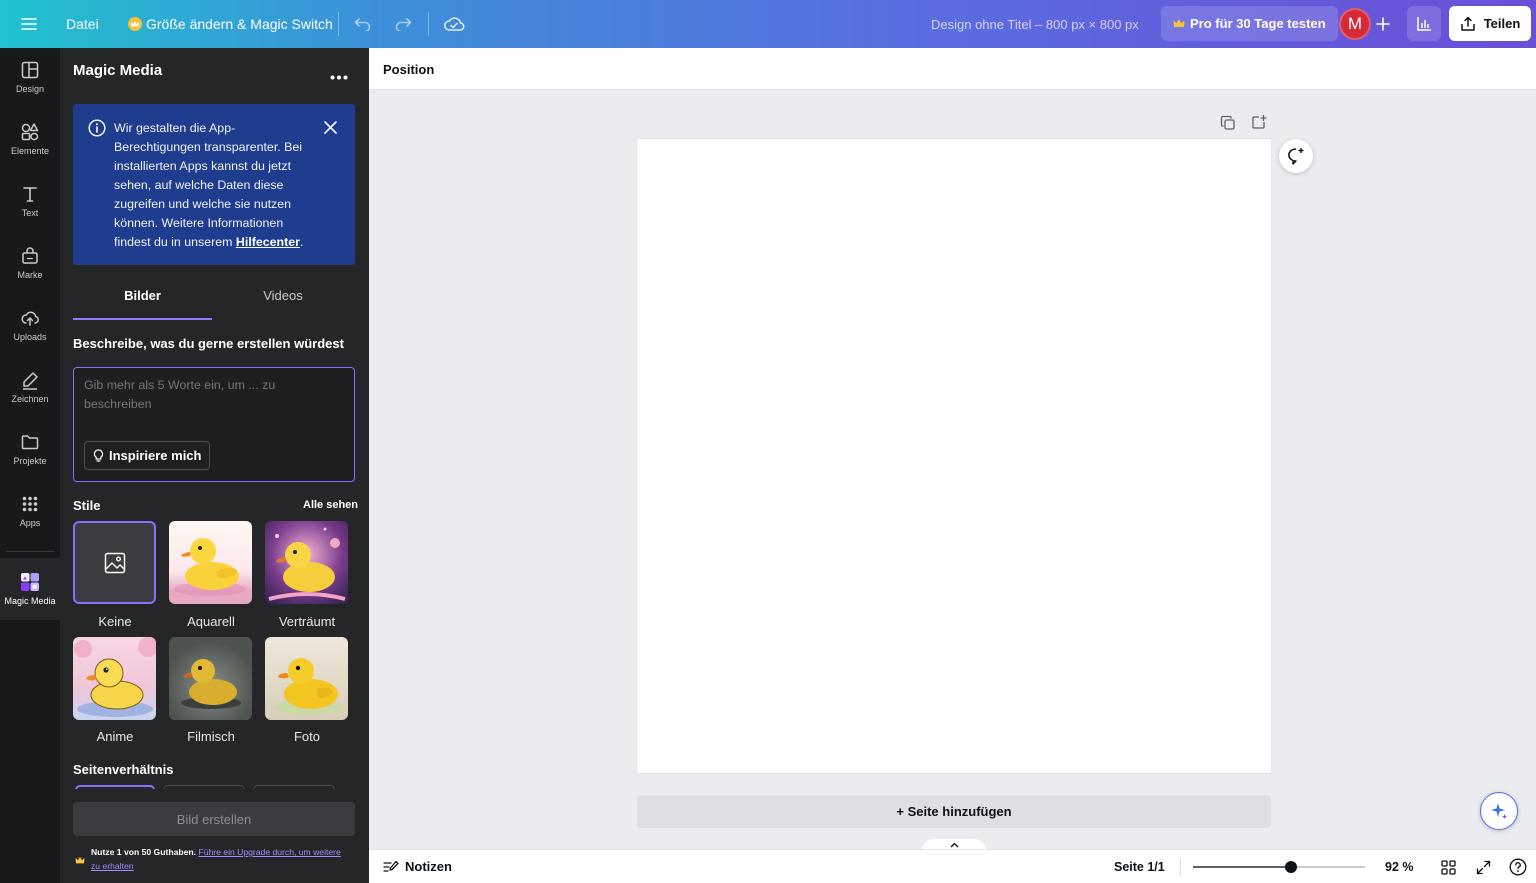 The image size is (1536, 883). I want to click on rail-item-design: Design, so click(30, 77).